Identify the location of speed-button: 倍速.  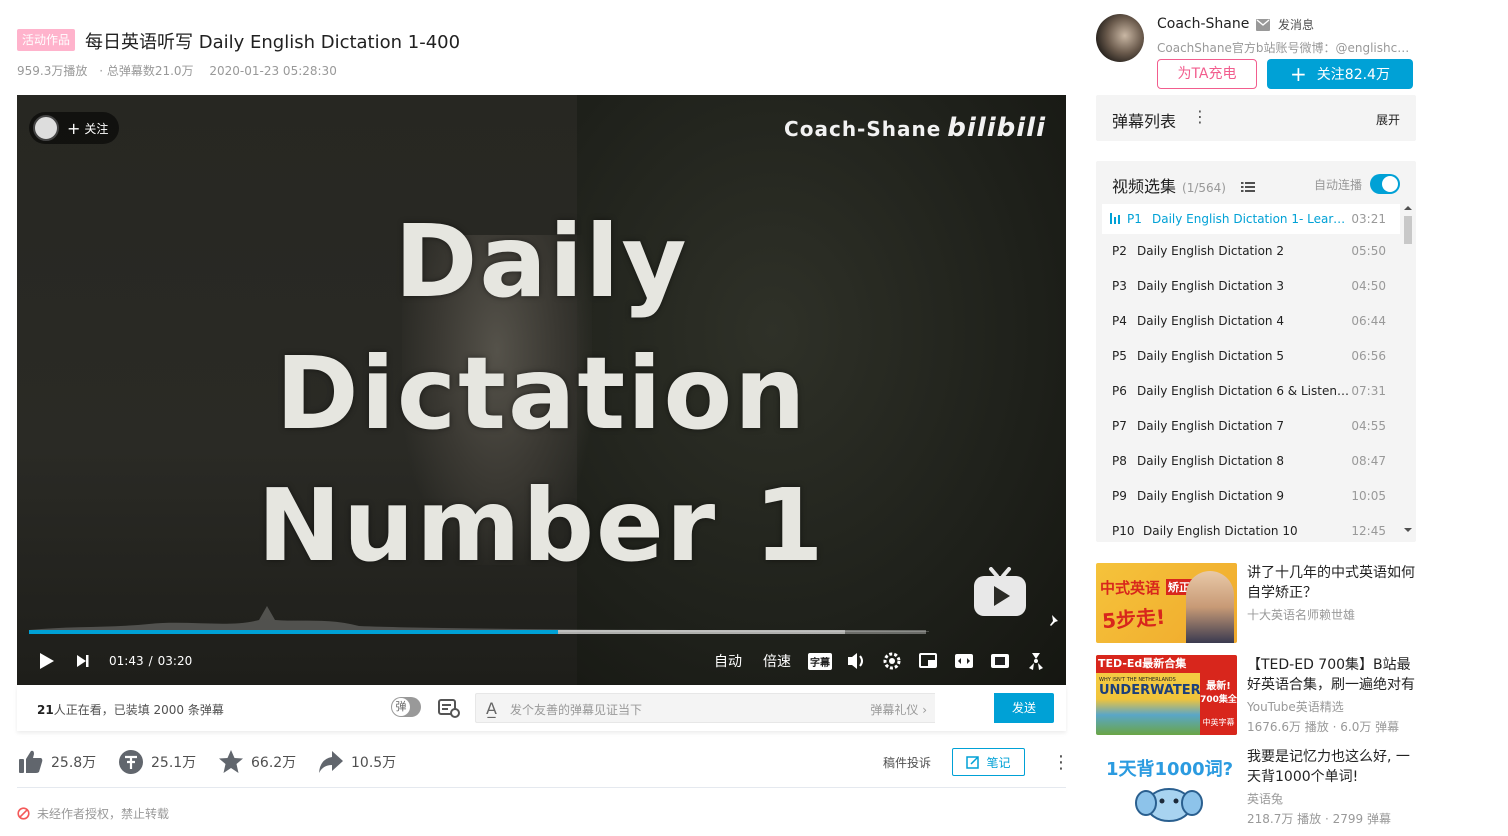
(777, 661).